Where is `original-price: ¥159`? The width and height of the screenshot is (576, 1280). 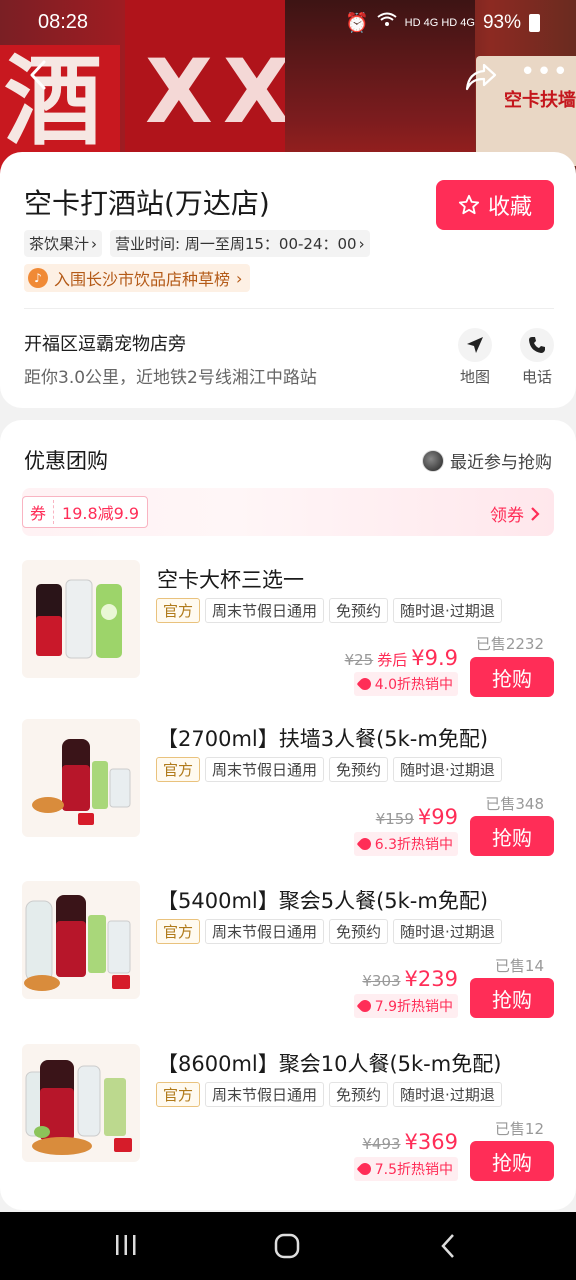
original-price: ¥159 is located at coordinates (394, 819).